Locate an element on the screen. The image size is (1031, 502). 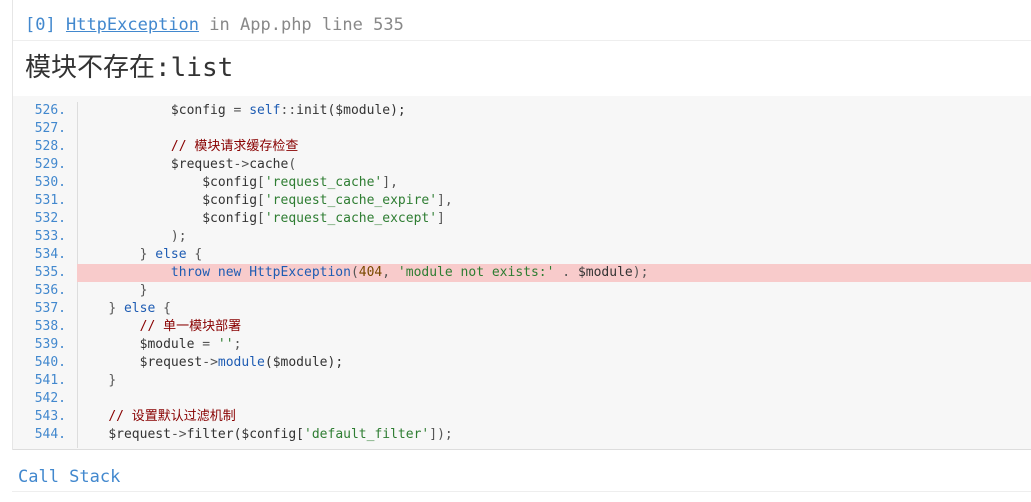
code-token: ( is located at coordinates (354, 272).